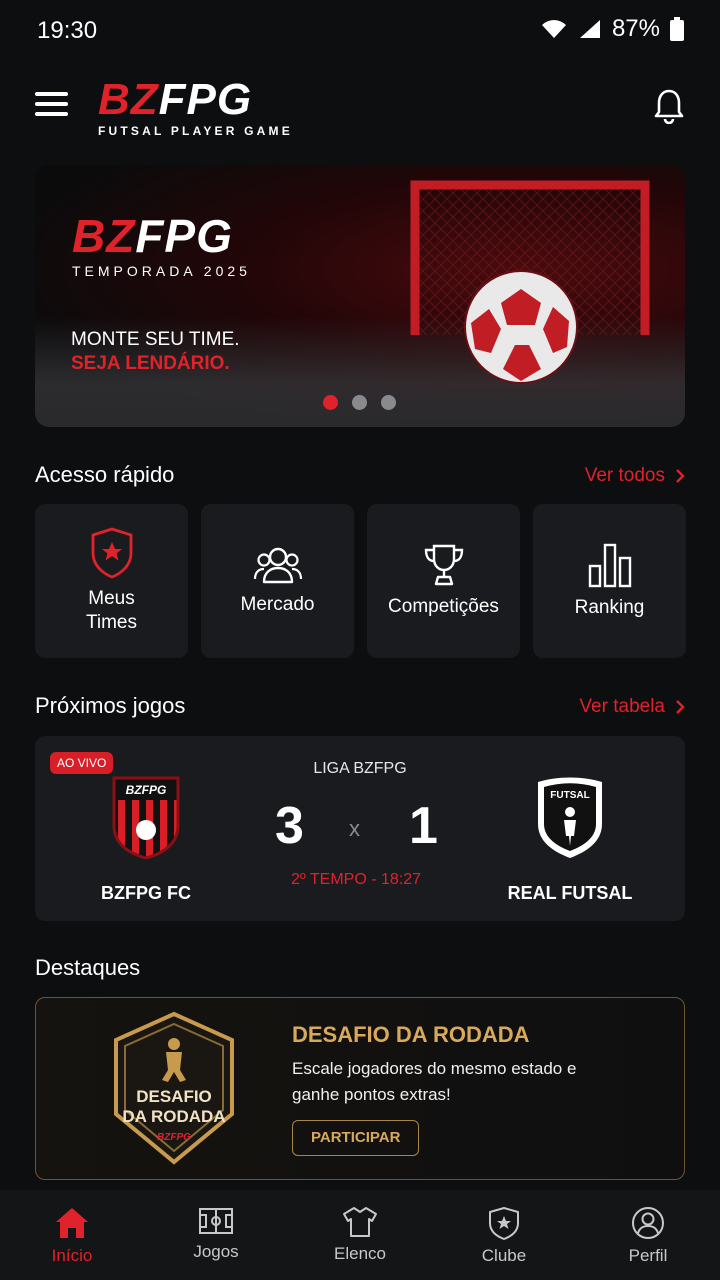 The height and width of the screenshot is (1280, 720). What do you see at coordinates (589, 29) in the screenshot?
I see `signal-icon` at bounding box center [589, 29].